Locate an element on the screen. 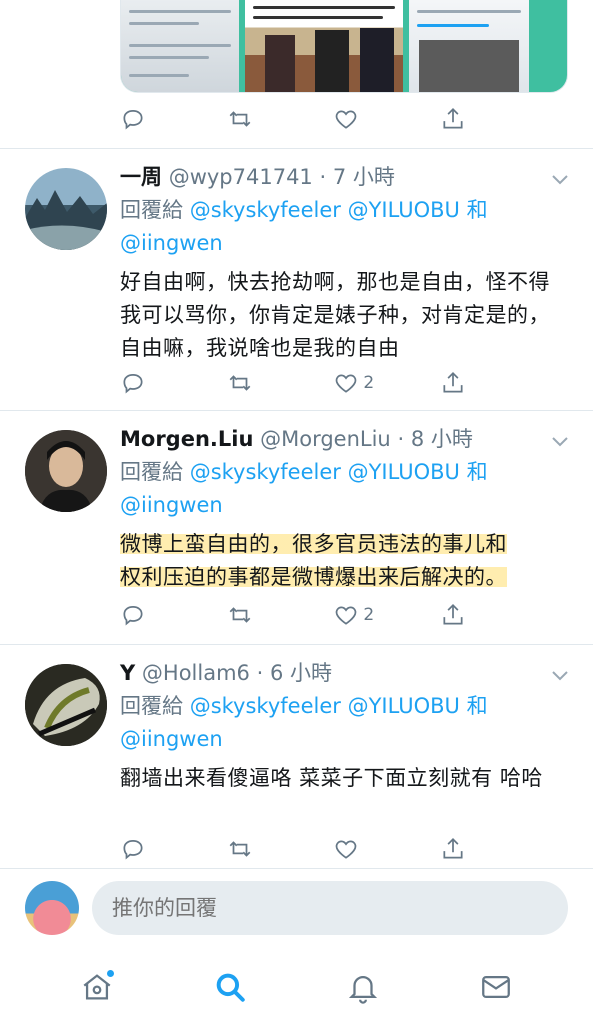  tab-home is located at coordinates (97, 987).